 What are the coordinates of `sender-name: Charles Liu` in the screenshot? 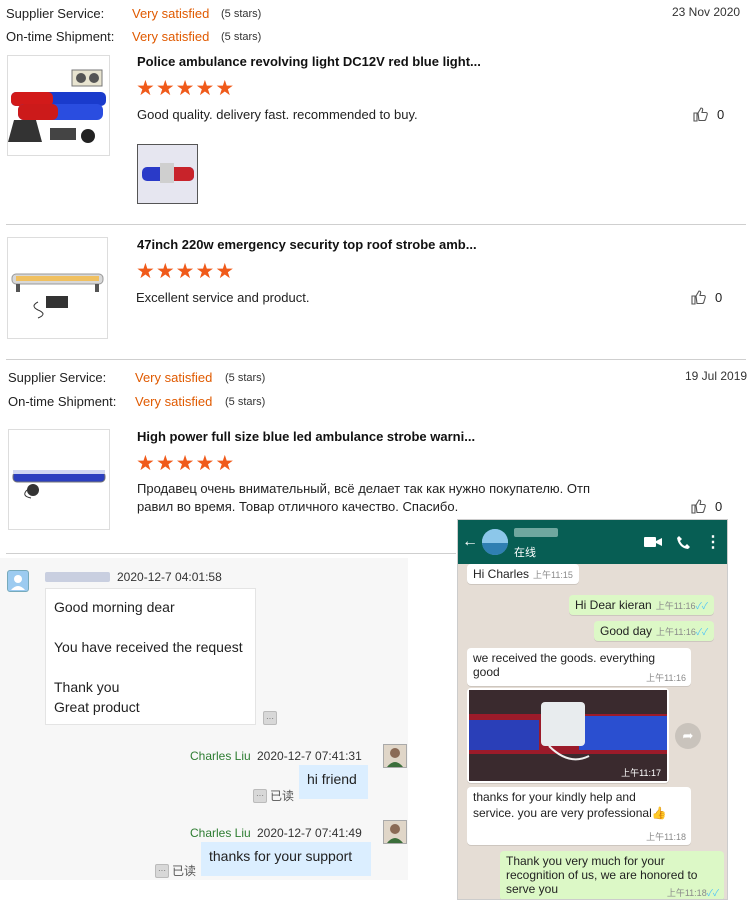 It's located at (220, 833).